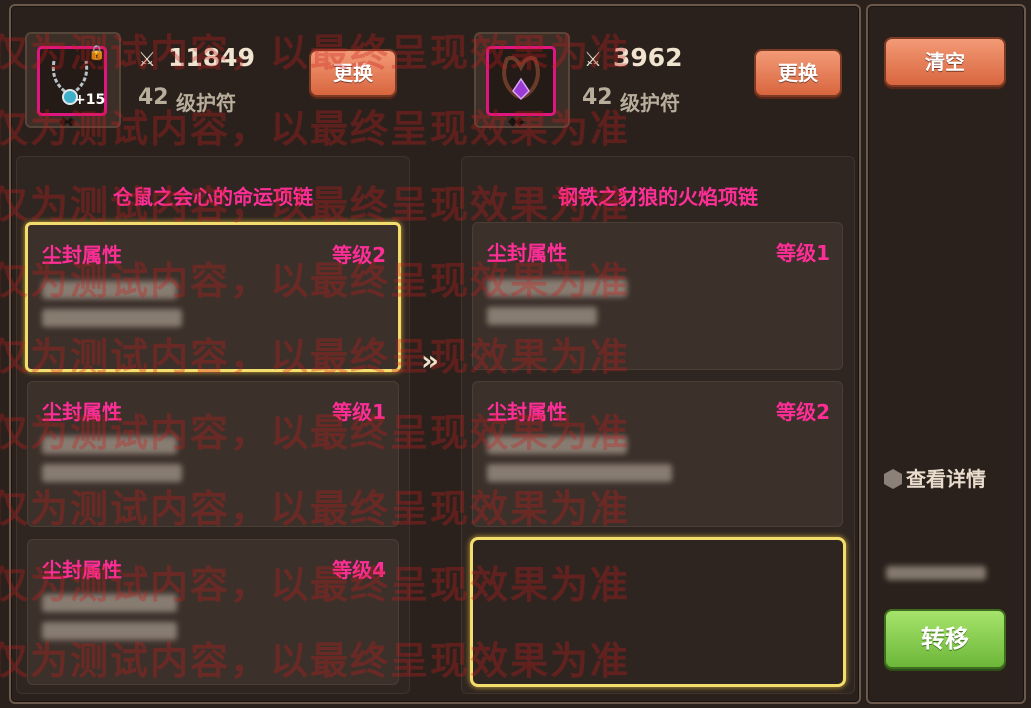  What do you see at coordinates (213, 197) in the screenshot?
I see `left-item-title: 仓鼠之会心的命运项链` at bounding box center [213, 197].